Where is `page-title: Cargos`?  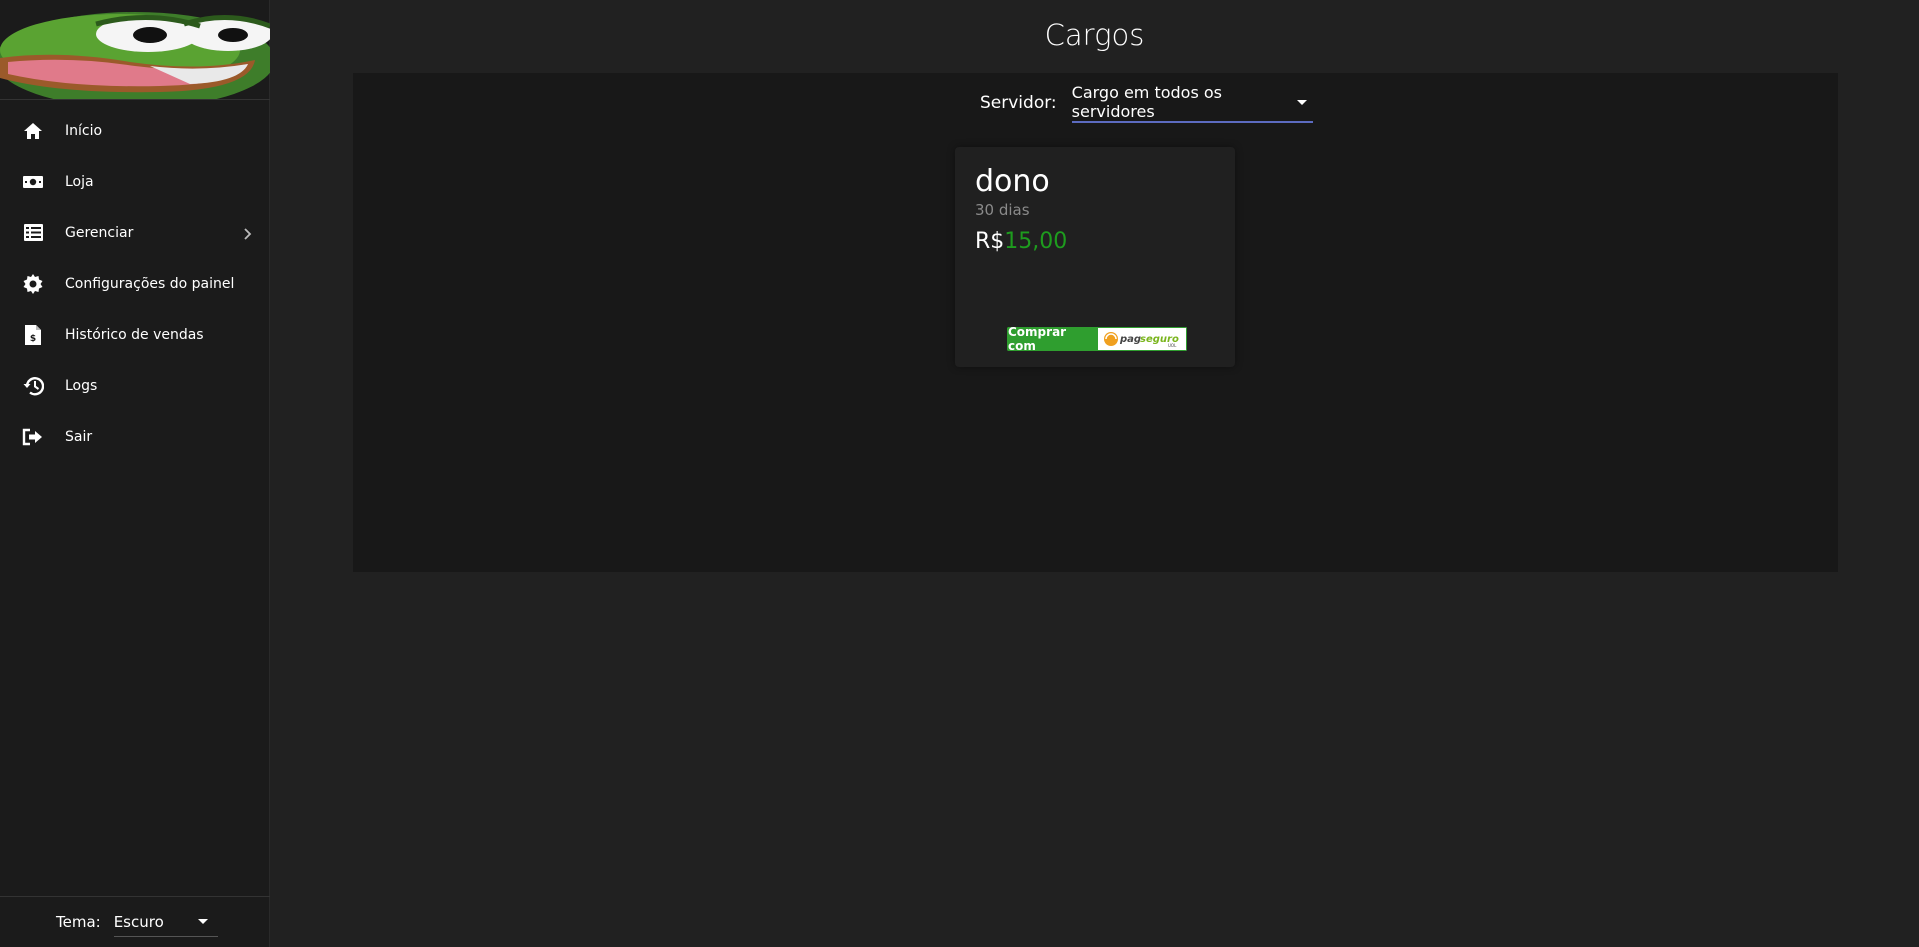
page-title: Cargos is located at coordinates (1094, 35).